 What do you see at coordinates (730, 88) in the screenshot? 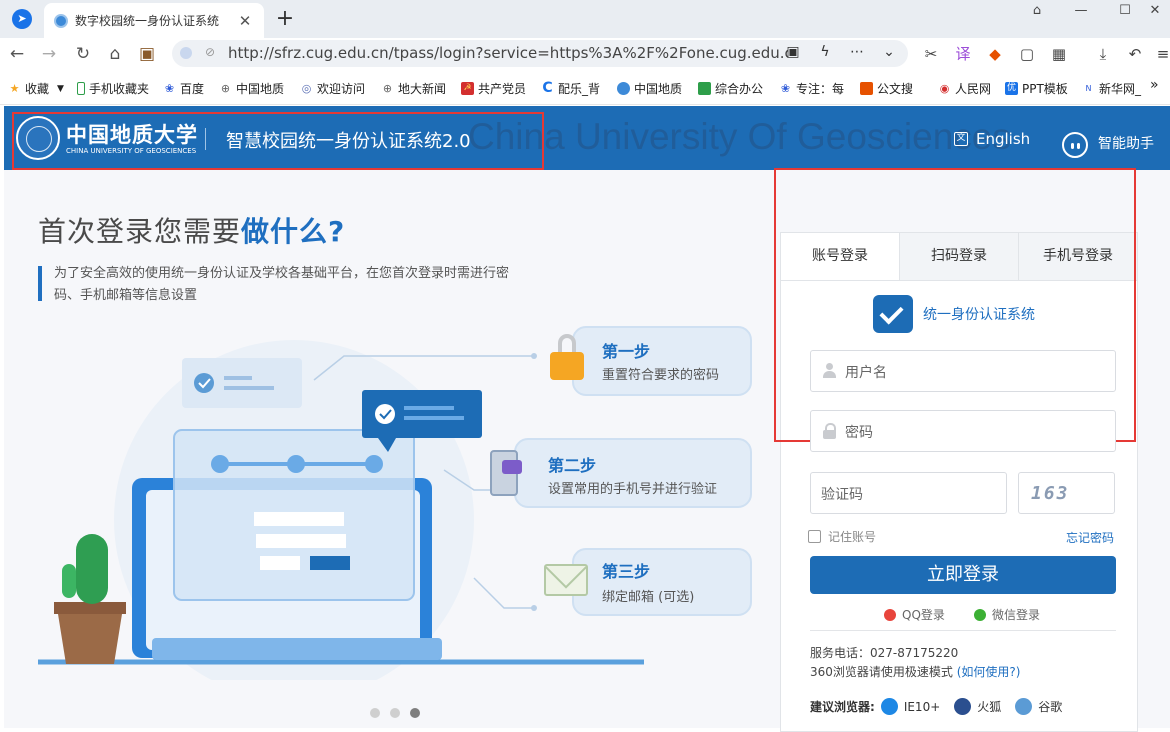
I see `bookmark-item: 综合办公` at bounding box center [730, 88].